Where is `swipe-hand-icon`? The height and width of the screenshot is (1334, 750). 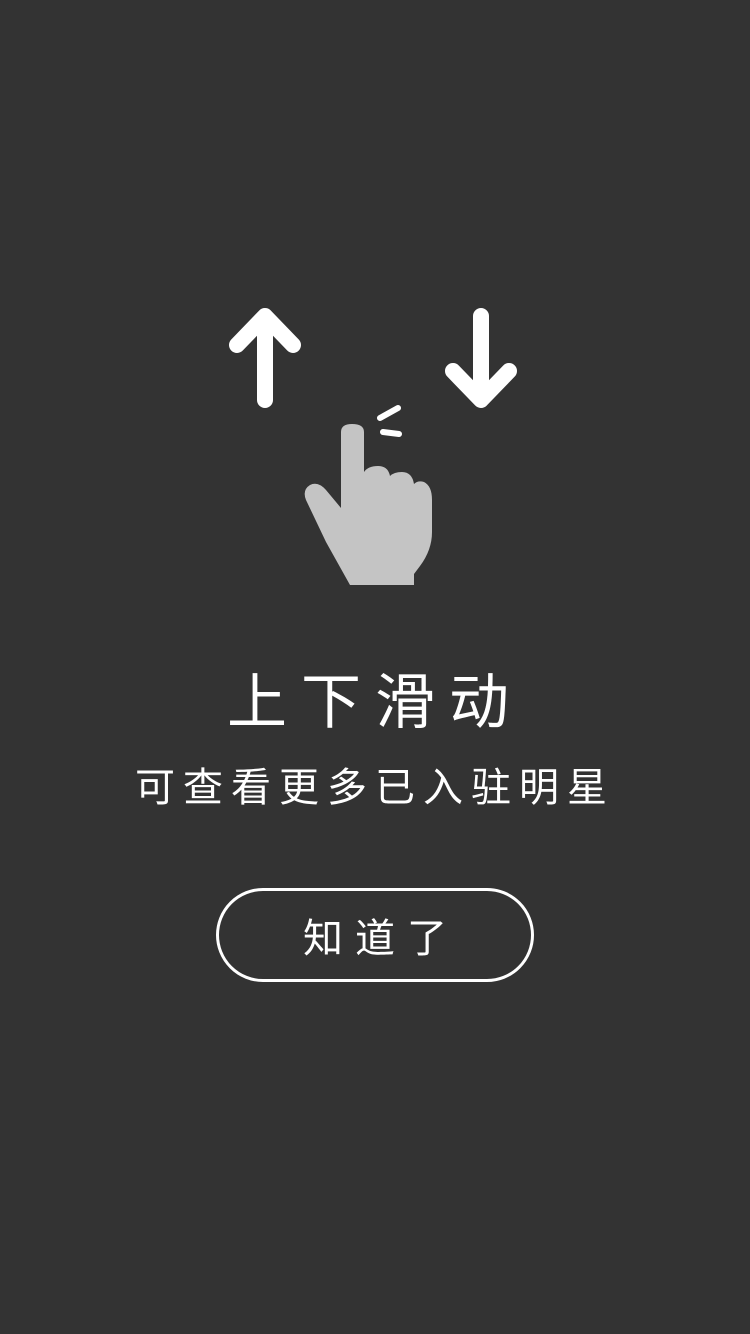
swipe-hand-icon is located at coordinates (368, 495).